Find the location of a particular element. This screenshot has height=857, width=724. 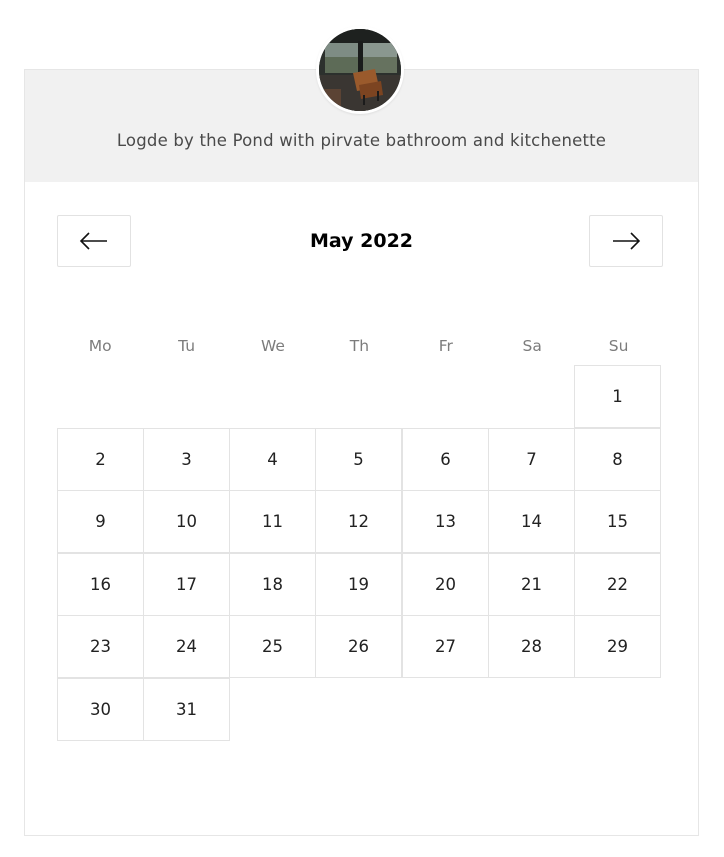

day-cell: 22 is located at coordinates (617, 584).